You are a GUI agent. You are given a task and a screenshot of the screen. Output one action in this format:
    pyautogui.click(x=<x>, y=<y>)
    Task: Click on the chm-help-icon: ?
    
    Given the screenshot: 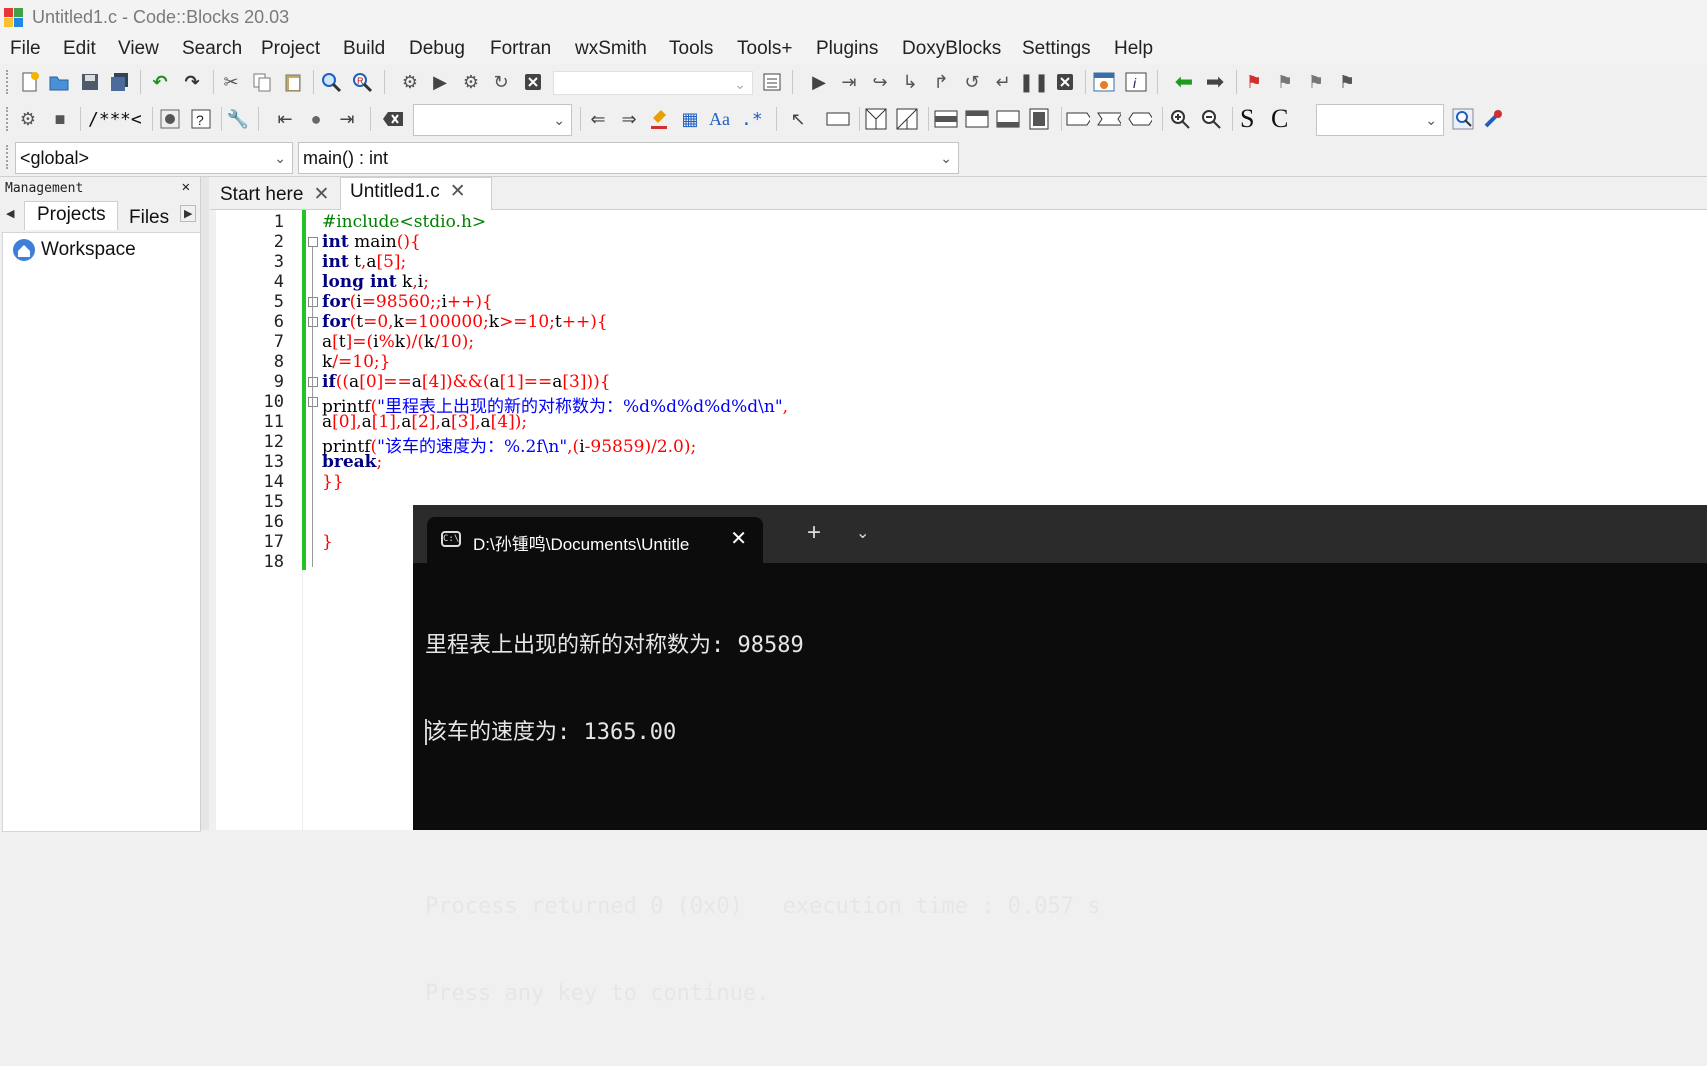 What is the action you would take?
    pyautogui.click(x=201, y=119)
    